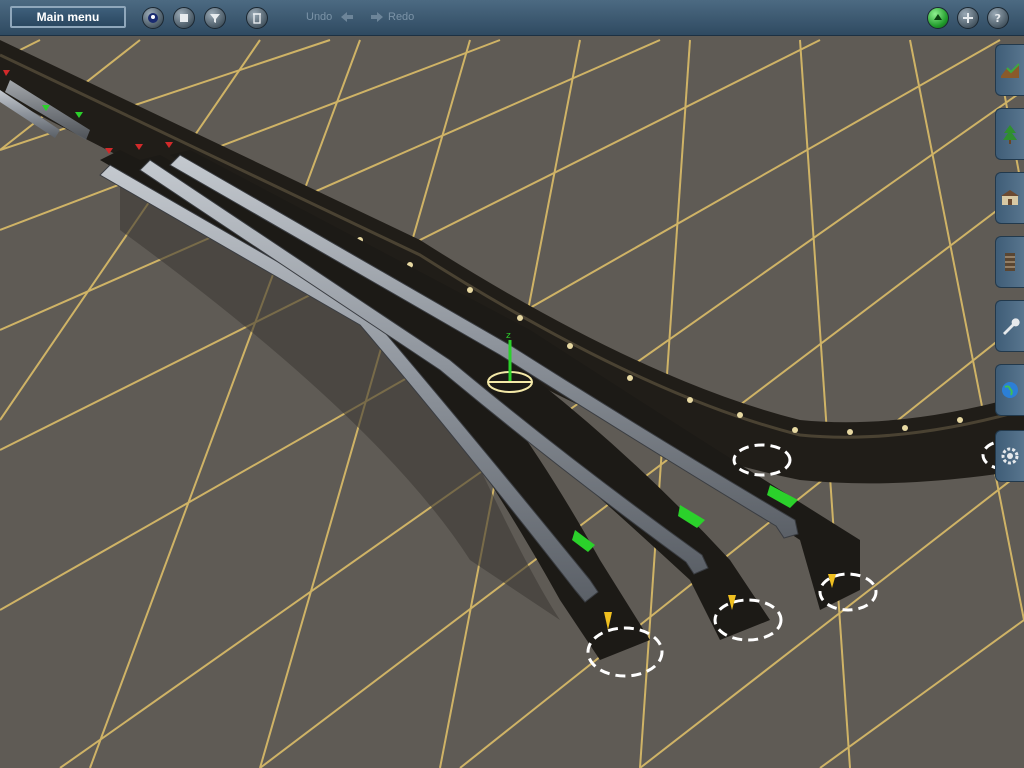 Image resolution: width=1024 pixels, height=768 pixels. I want to click on add-icon, so click(968, 18).